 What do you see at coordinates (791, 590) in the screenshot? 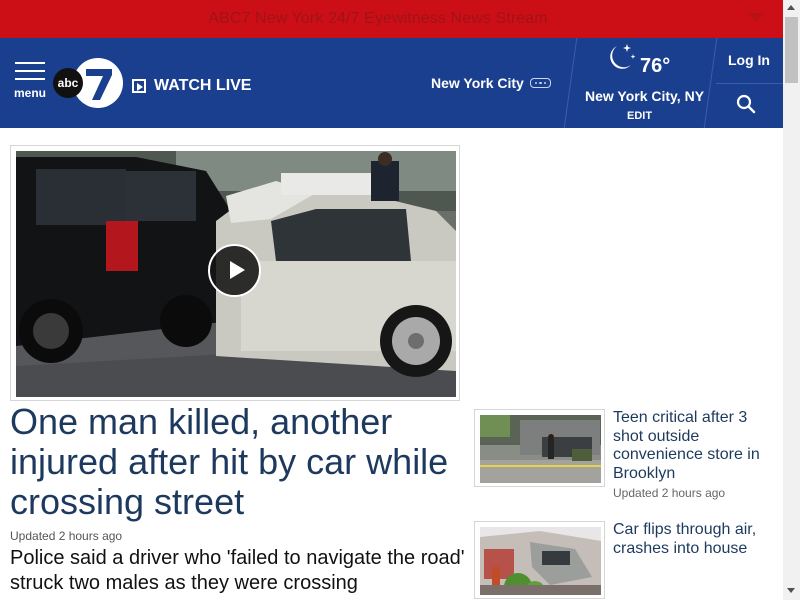
I see `scroll-down-arrow-icon` at bounding box center [791, 590].